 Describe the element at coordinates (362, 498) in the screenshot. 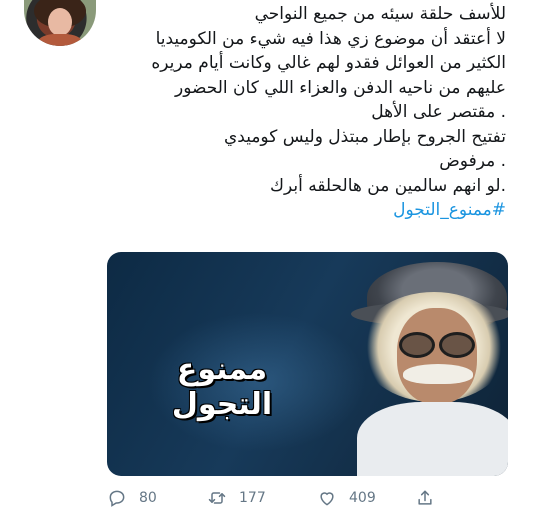

I see `like-count: 409` at that location.